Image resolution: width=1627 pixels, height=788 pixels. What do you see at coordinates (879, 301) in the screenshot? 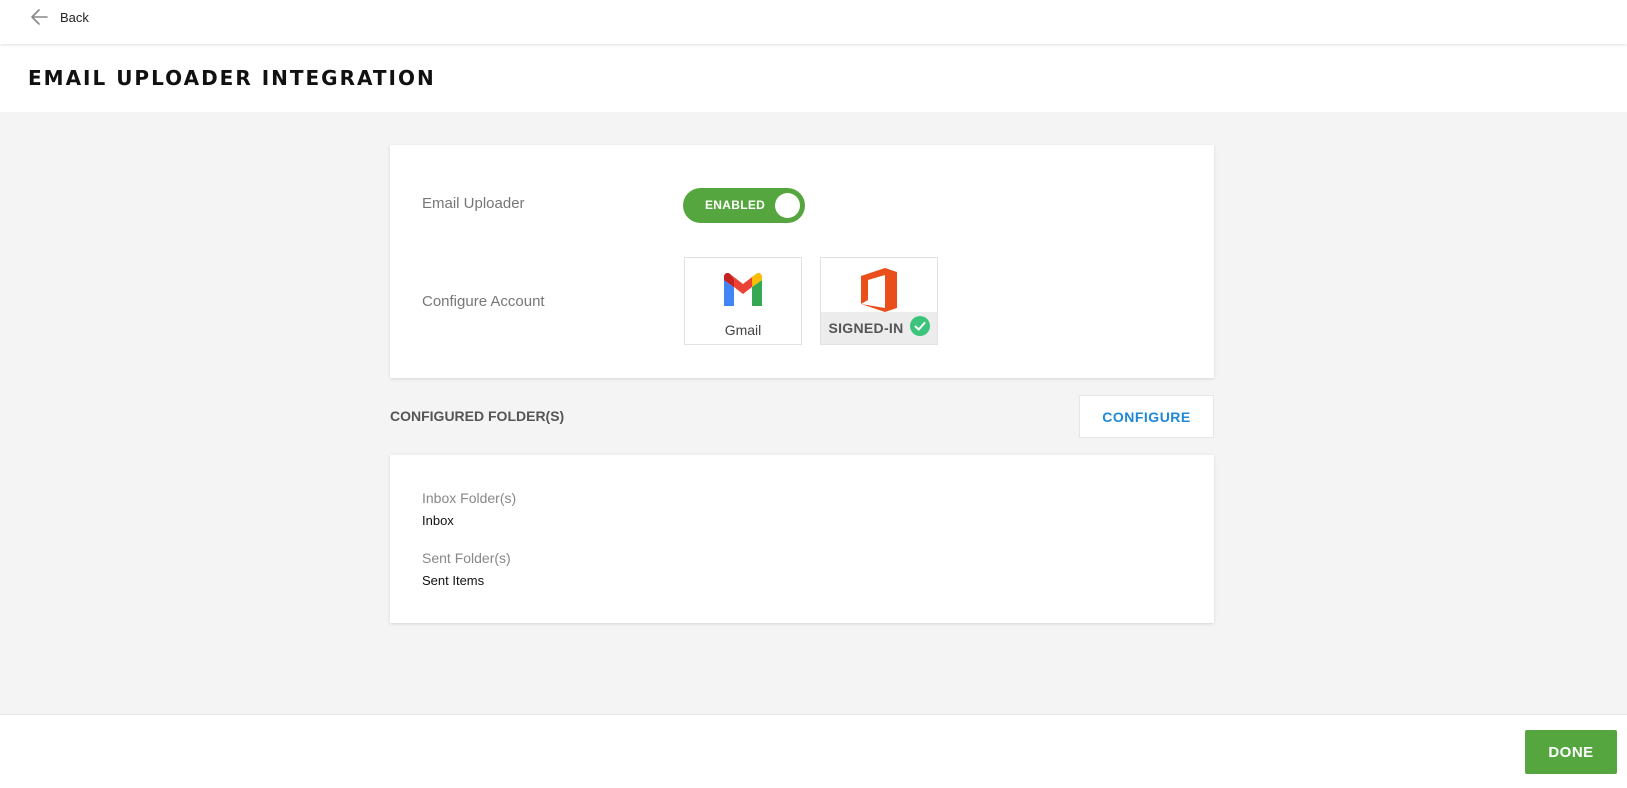
I see `office-account-button: SIGNED-IN` at bounding box center [879, 301].